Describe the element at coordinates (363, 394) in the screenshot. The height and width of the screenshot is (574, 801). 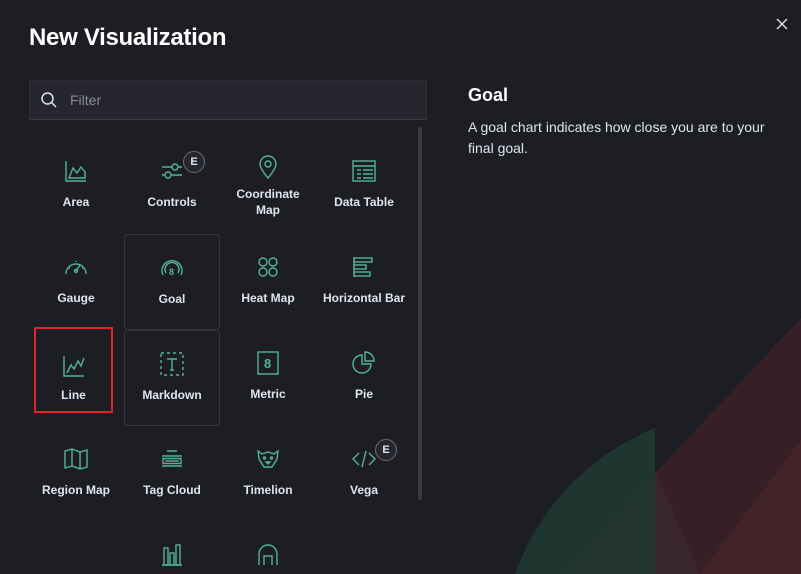
I see `vis-type-label: Pie` at that location.